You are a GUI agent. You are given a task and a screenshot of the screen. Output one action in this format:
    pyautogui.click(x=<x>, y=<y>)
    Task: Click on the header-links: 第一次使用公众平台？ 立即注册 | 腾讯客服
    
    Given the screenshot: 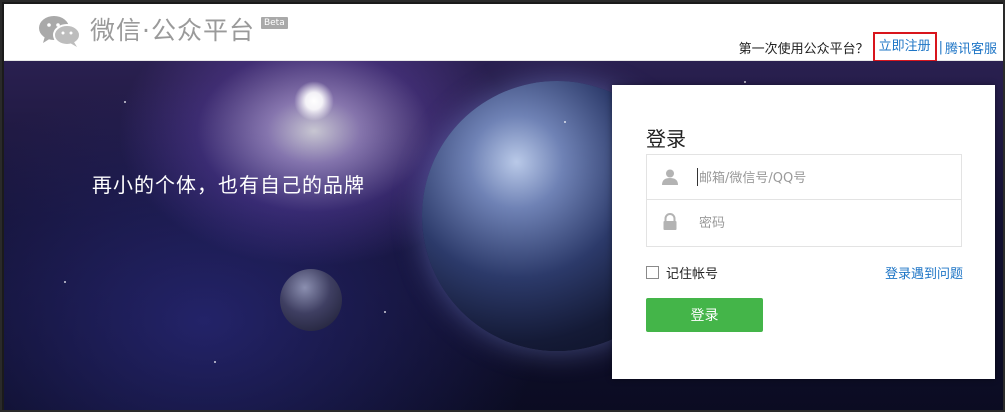 What is the action you would take?
    pyautogui.click(x=868, y=47)
    